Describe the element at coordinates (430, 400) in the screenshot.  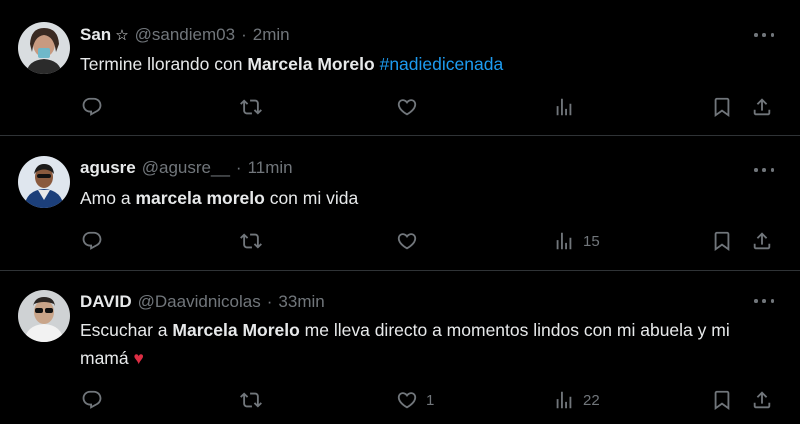
I see `like-count: 1` at that location.